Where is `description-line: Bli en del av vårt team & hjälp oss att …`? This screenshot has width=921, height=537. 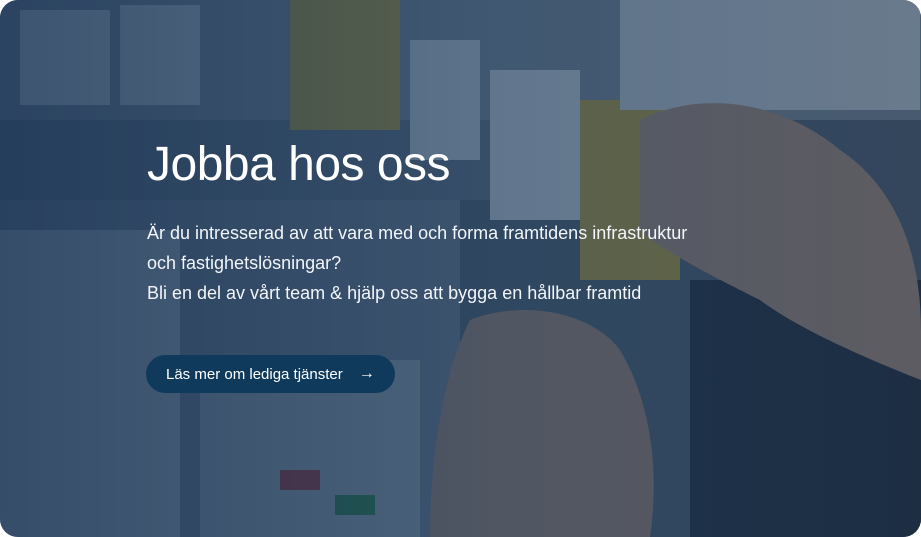 description-line: Bli en del av vårt team & hjälp oss att … is located at coordinates (394, 293).